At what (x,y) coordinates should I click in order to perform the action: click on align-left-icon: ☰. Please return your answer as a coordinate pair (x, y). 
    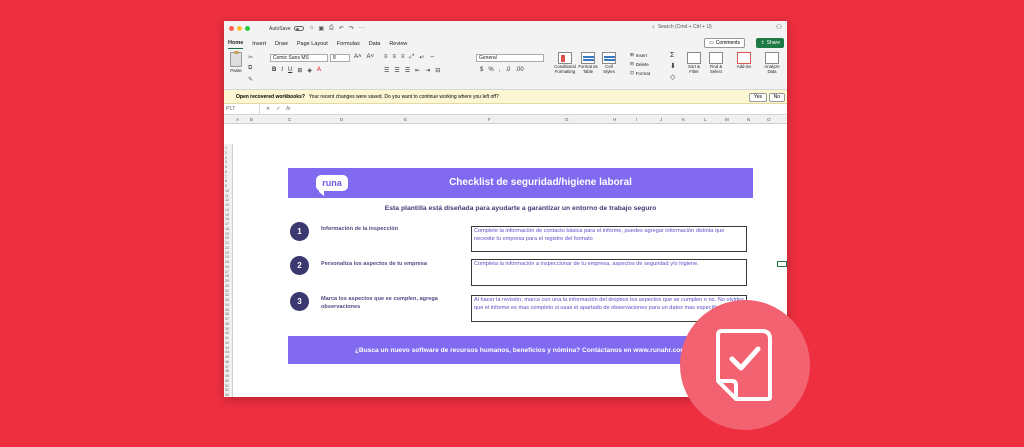
    Looking at the image, I should click on (386, 70).